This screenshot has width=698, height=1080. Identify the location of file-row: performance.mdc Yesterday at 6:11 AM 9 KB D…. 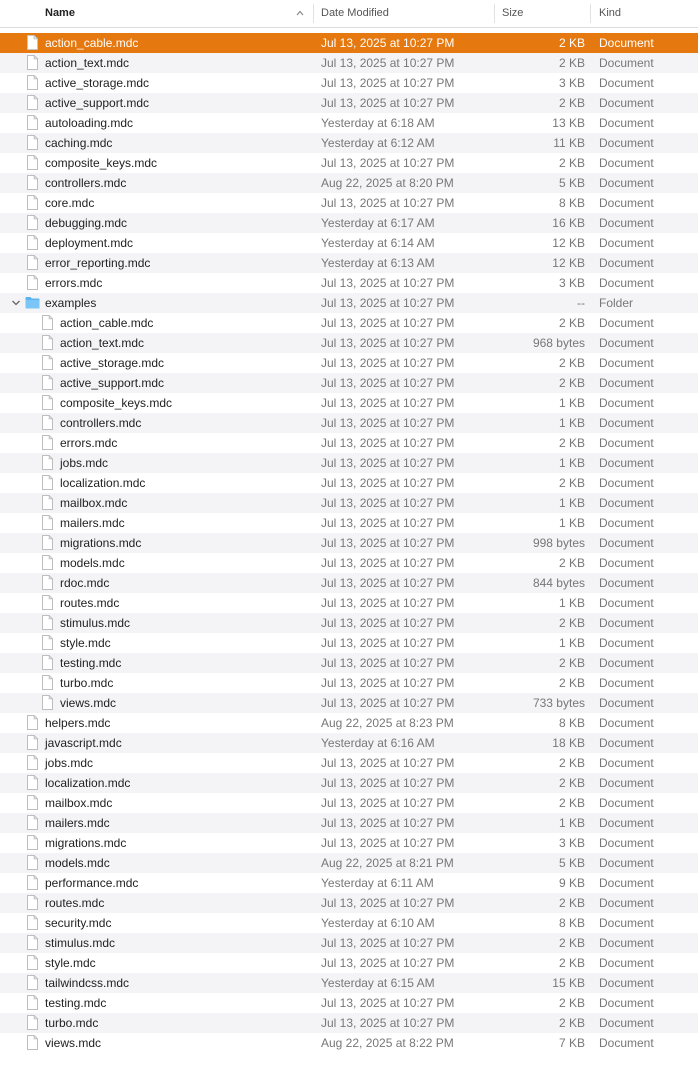
(349, 883).